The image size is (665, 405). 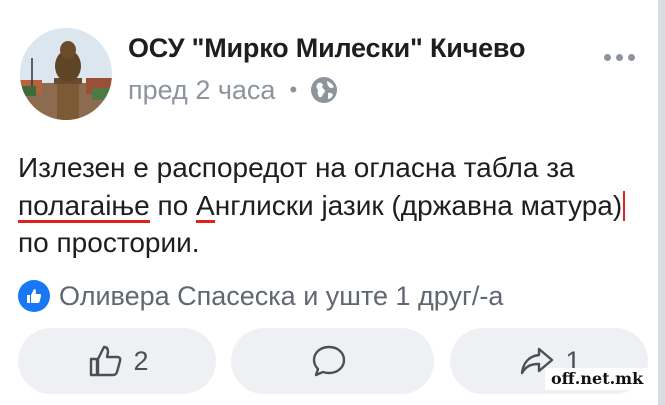 I want to click on post-timestamp: пред 2 часа, so click(x=201, y=90).